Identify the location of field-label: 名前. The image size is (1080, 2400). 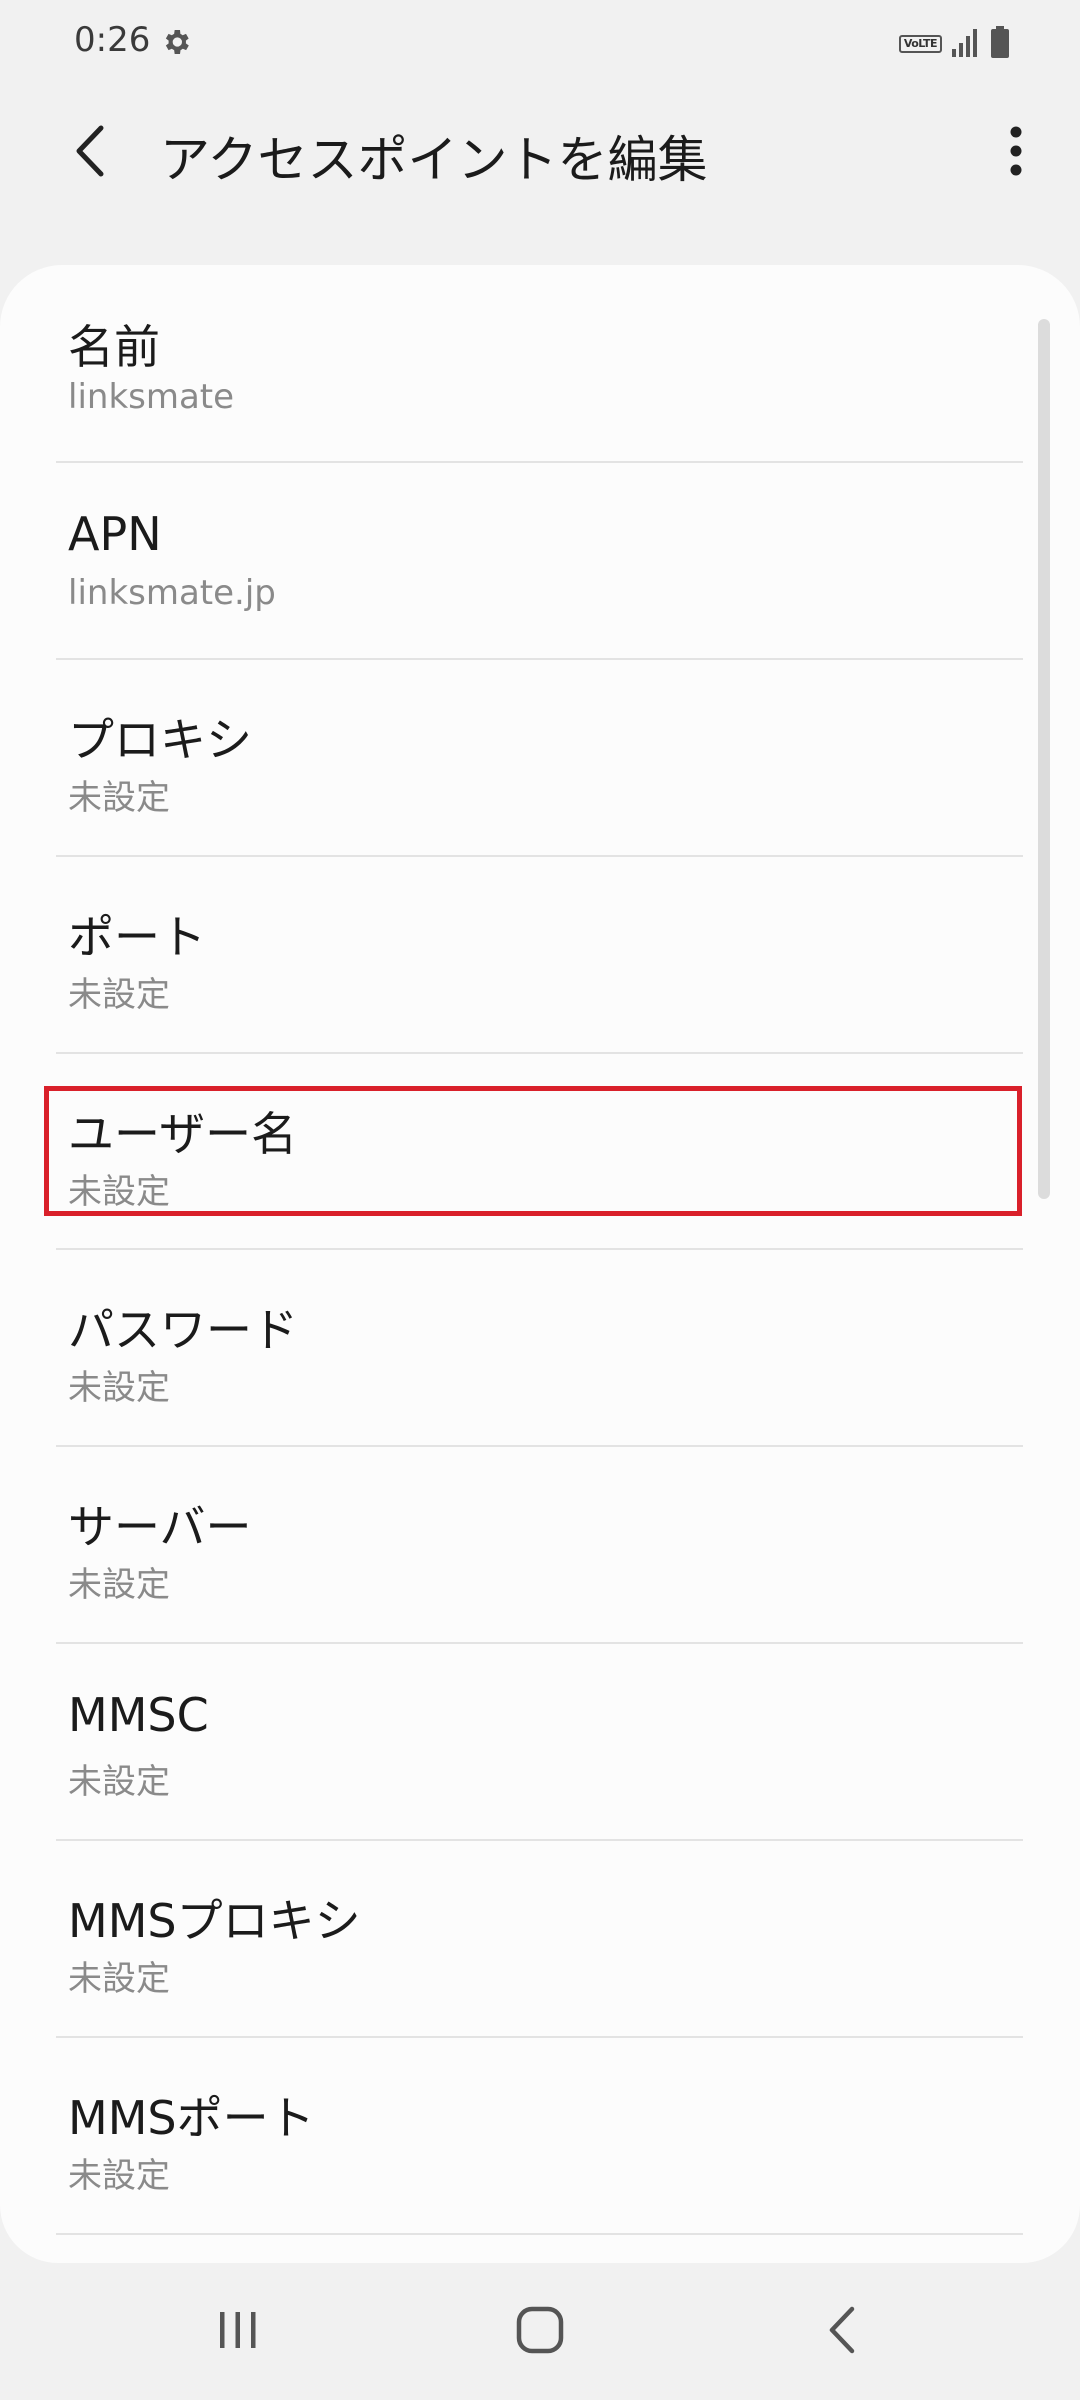
(114, 347).